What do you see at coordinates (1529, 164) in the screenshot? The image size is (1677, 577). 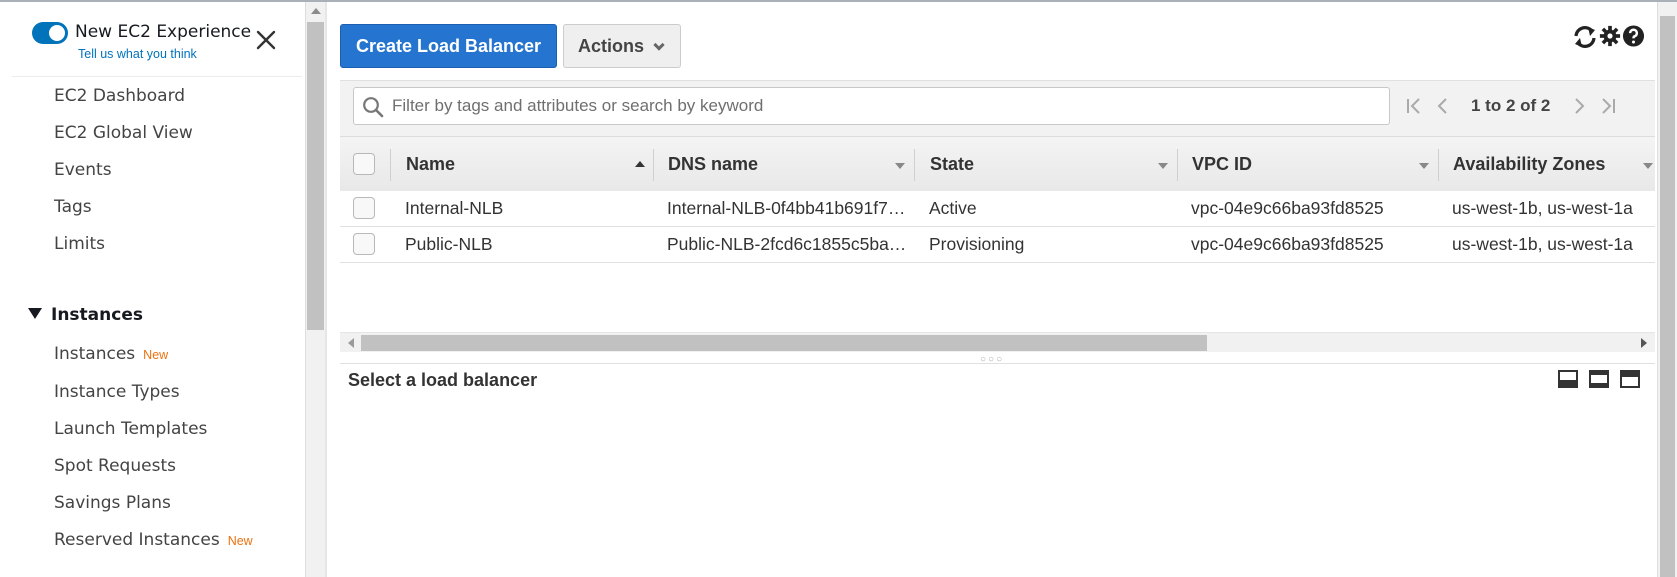 I see `column-header-availability-zones: Availability Zones` at bounding box center [1529, 164].